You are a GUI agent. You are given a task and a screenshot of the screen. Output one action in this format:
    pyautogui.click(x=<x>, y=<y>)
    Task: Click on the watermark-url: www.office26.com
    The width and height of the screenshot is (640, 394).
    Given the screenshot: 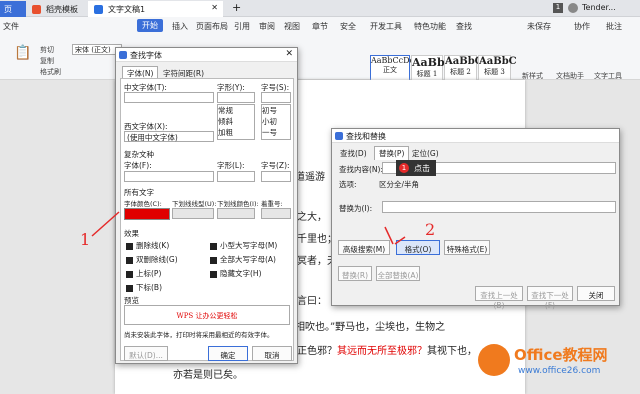 What is the action you would take?
    pyautogui.click(x=559, y=371)
    